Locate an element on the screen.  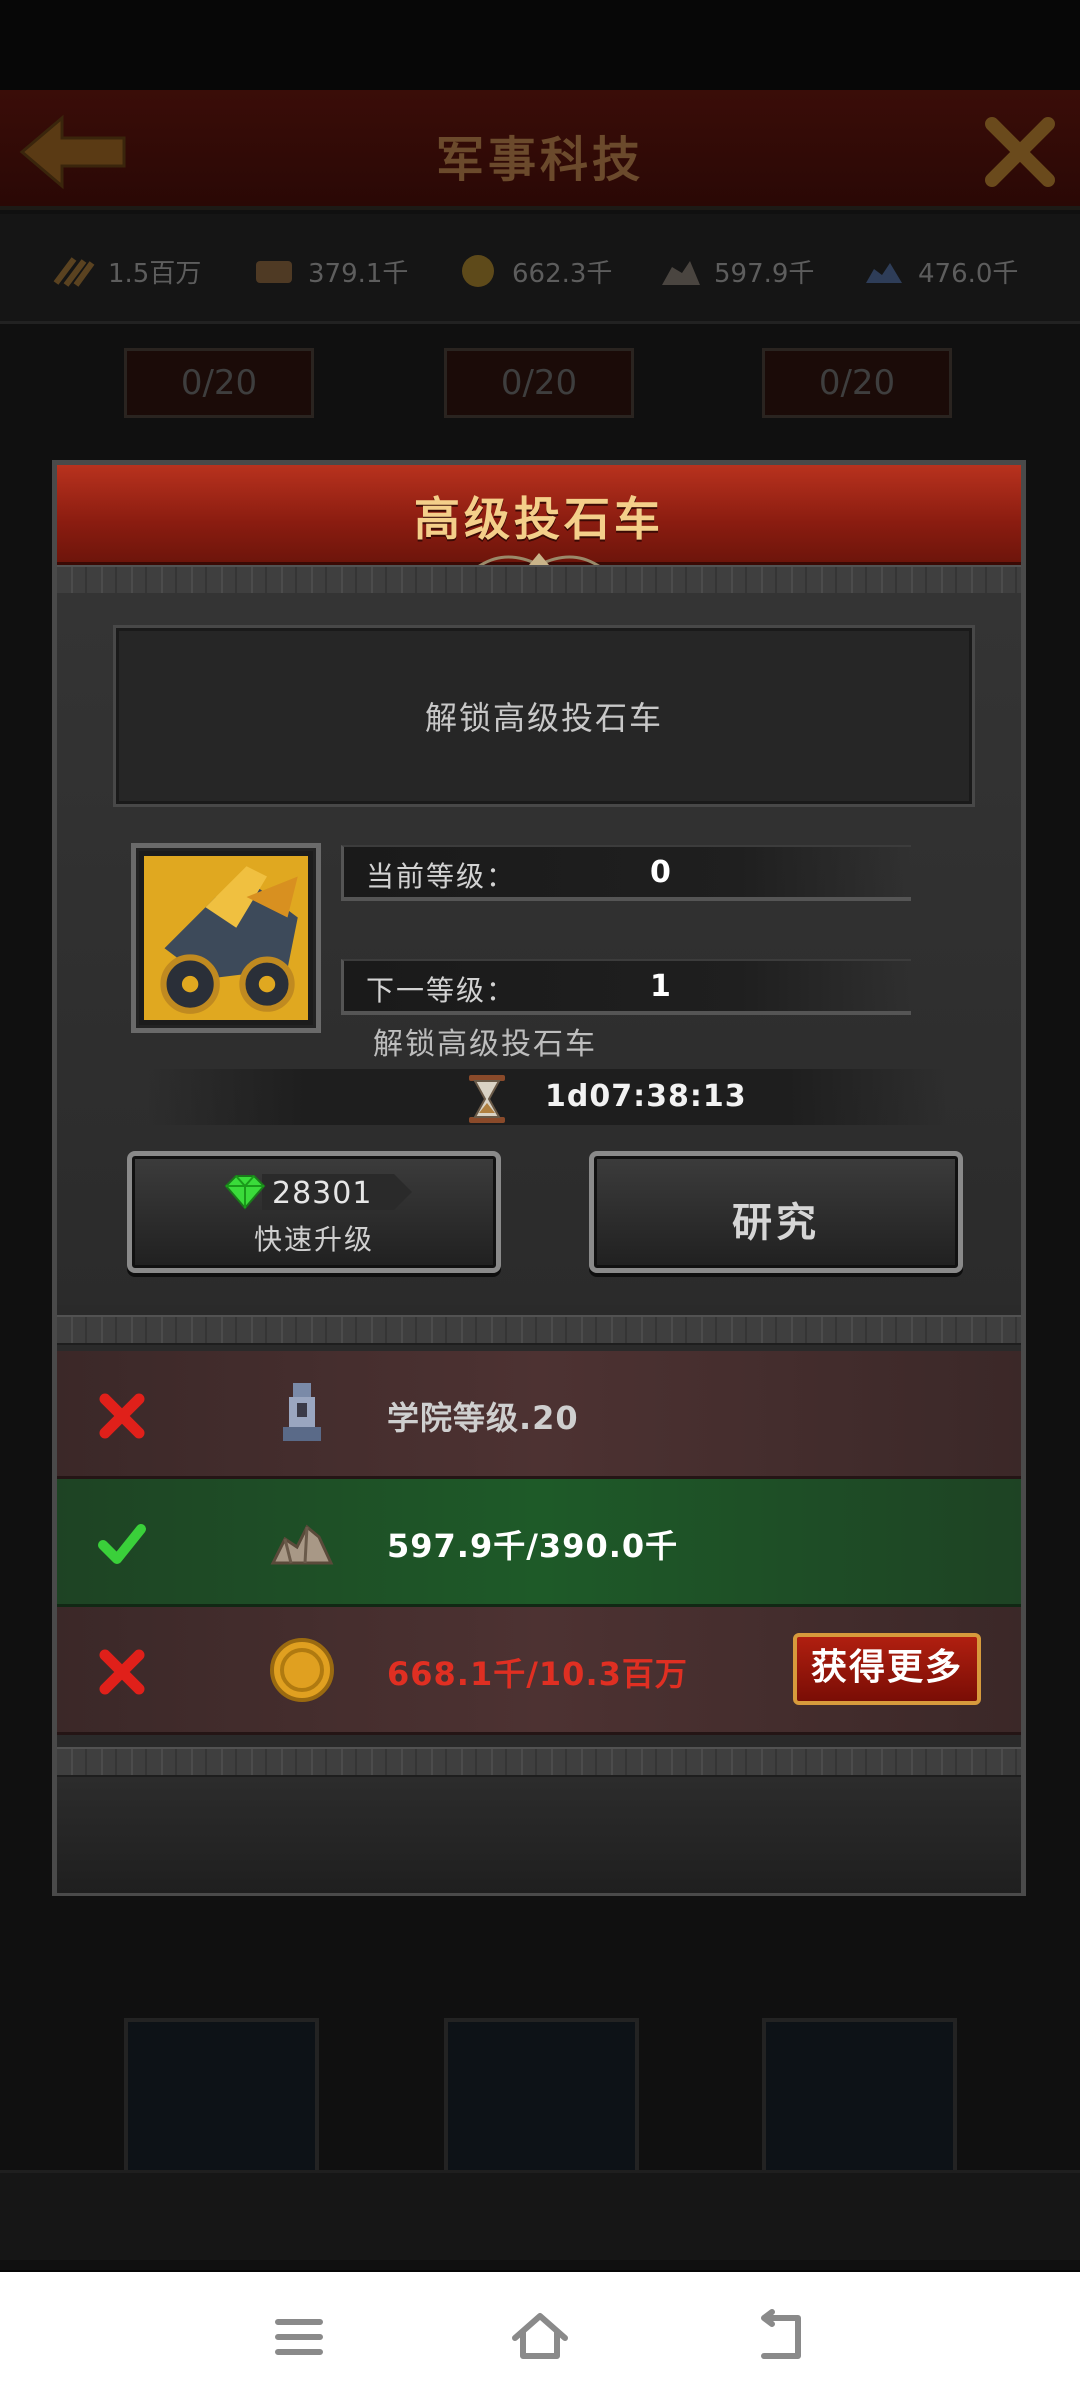
description-text: 解锁高级投石车 is located at coordinates (543, 718).